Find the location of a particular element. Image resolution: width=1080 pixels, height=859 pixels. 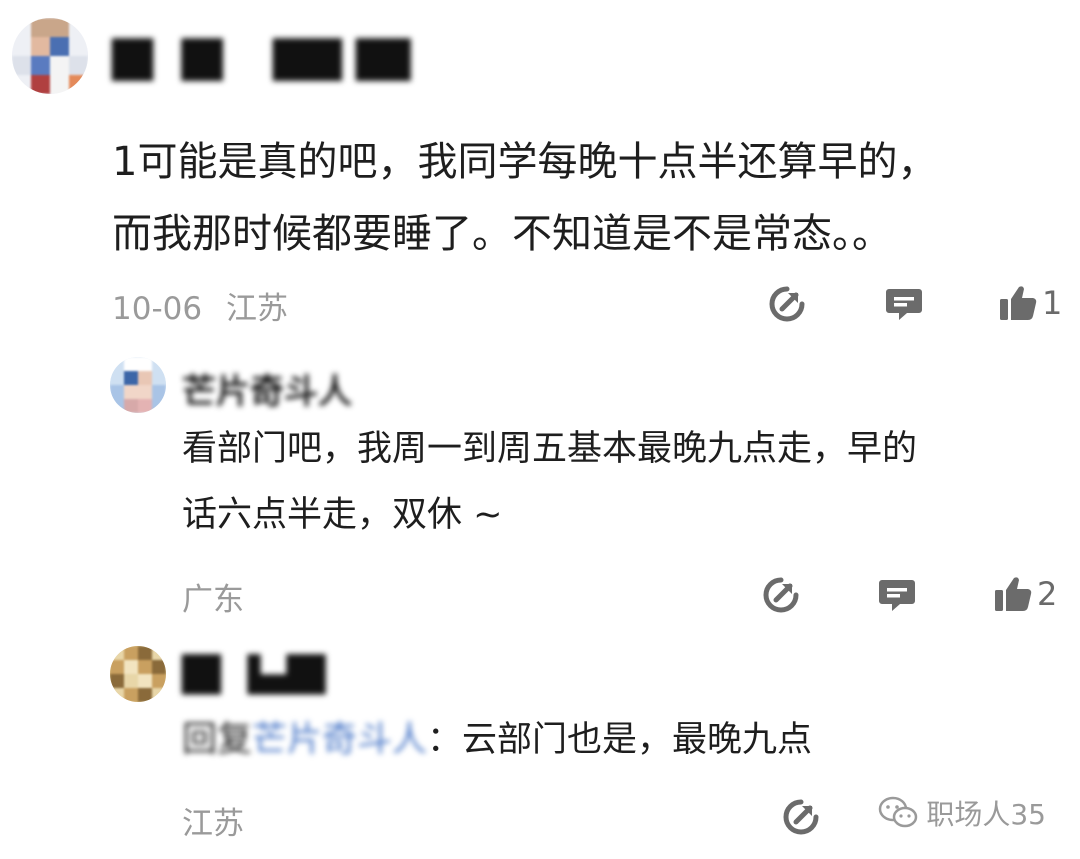

comment-meta: 10-06 江苏 is located at coordinates (200, 305).